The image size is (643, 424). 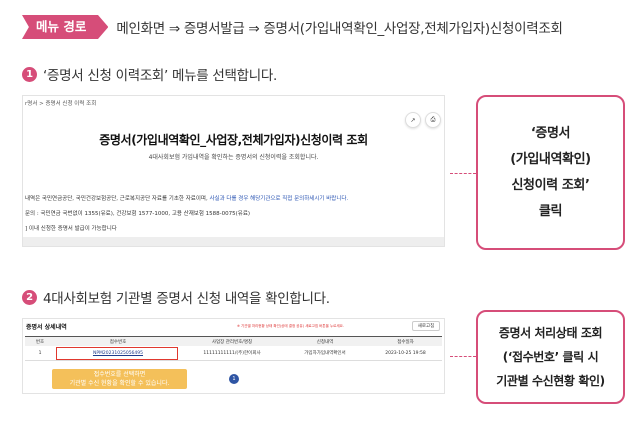 What do you see at coordinates (186, 299) in the screenshot?
I see `step-2-text: 4대사회보험 기관별 증명서 신청 내역을 확인합니다.` at bounding box center [186, 299].